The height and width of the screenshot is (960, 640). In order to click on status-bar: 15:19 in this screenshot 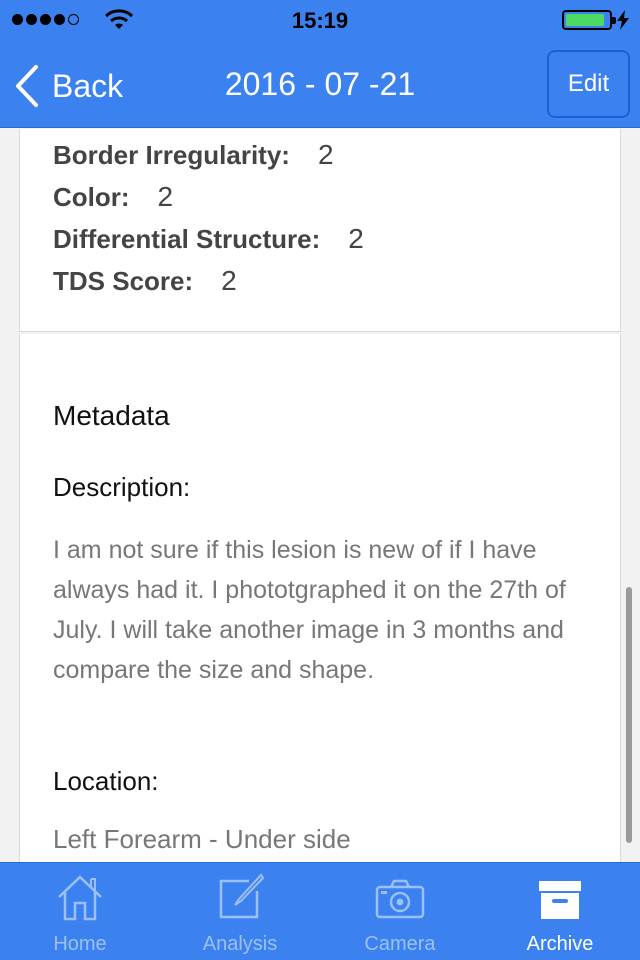, I will do `click(320, 20)`.